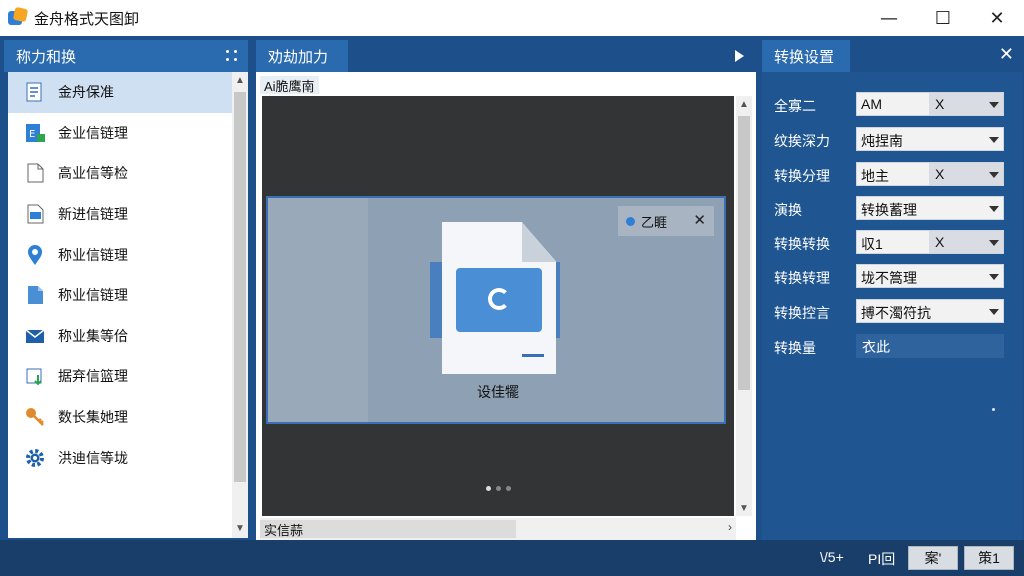  I want to click on download-icon, so click(35, 376).